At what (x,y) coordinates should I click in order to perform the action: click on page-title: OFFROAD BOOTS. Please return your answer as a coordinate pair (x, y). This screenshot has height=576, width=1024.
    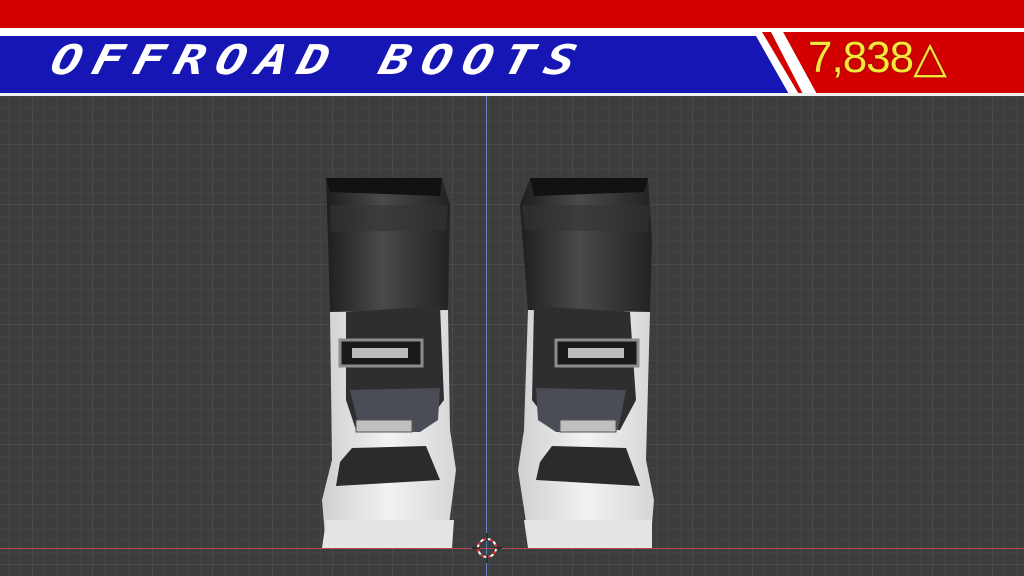
    Looking at the image, I should click on (319, 60).